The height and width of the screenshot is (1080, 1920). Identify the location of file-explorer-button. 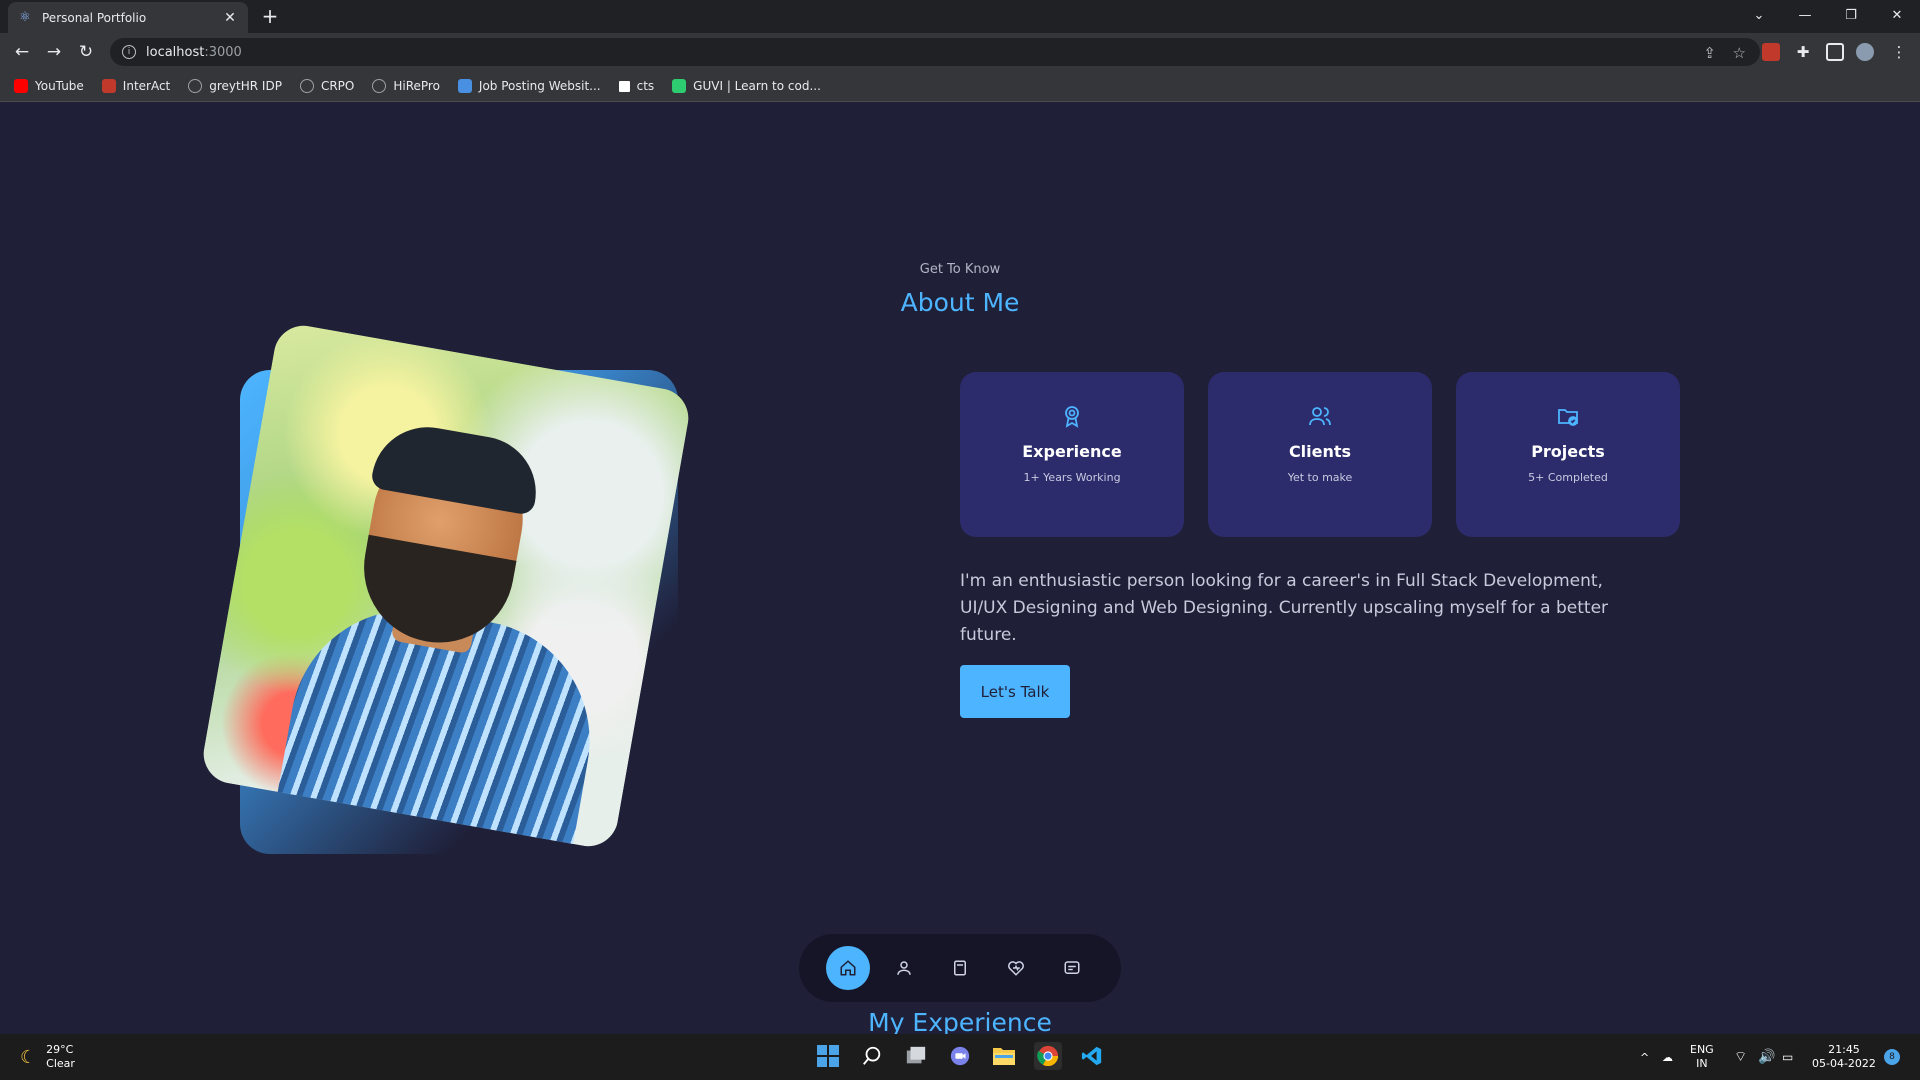
(1004, 1056).